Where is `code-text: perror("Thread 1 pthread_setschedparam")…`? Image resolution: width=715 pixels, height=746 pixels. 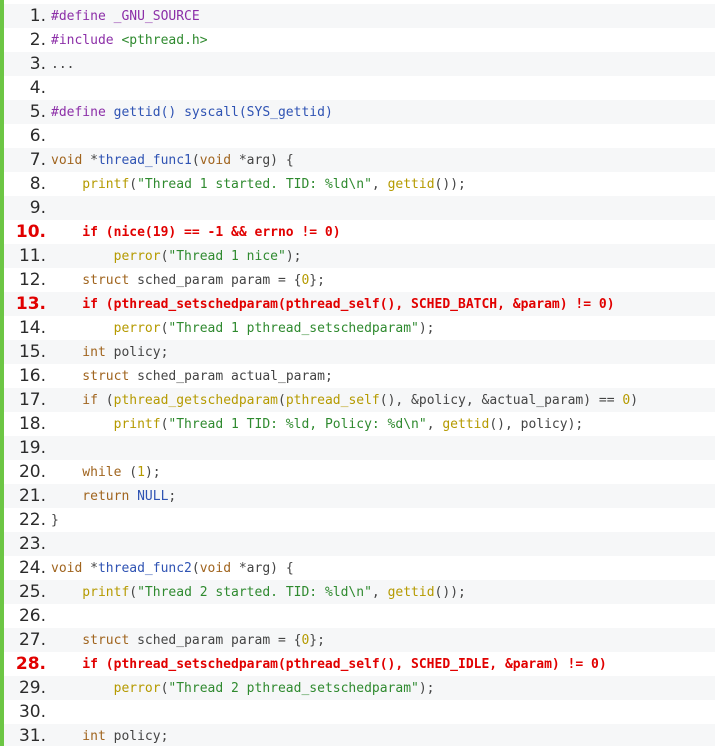
code-text: perror("Thread 1 pthread_setschedparam")… is located at coordinates (243, 328).